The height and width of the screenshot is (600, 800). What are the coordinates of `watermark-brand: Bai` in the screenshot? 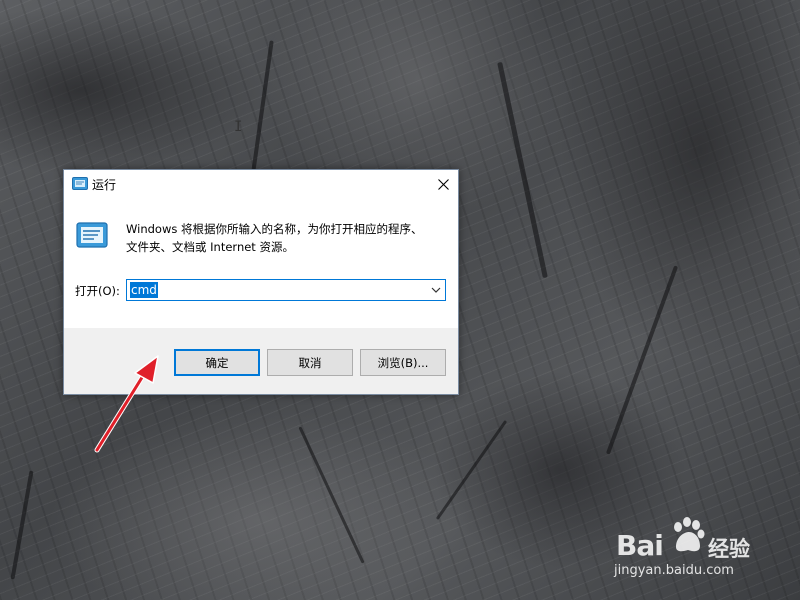 It's located at (640, 545).